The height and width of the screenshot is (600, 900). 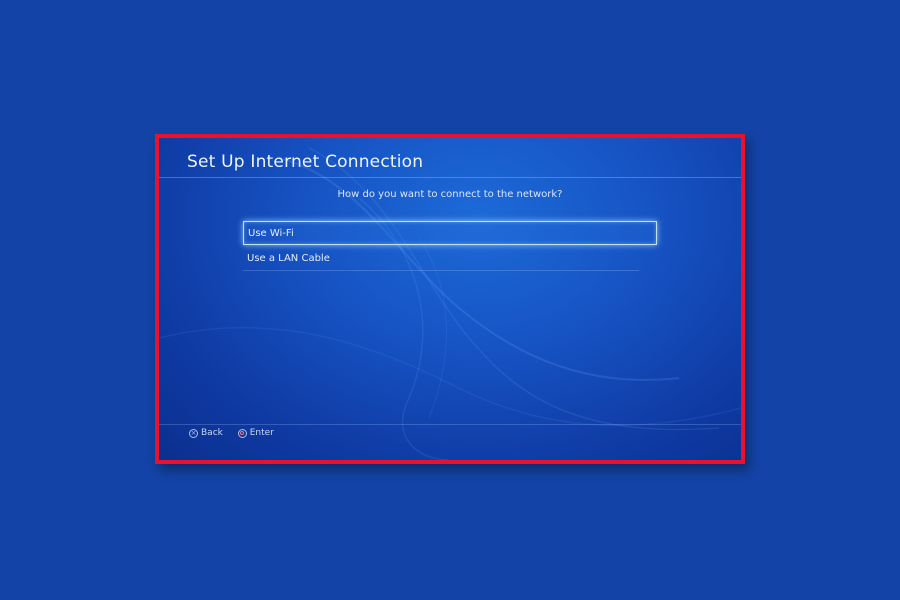 I want to click on option-use-wifi: Use Wi-Fi, so click(x=450, y=233).